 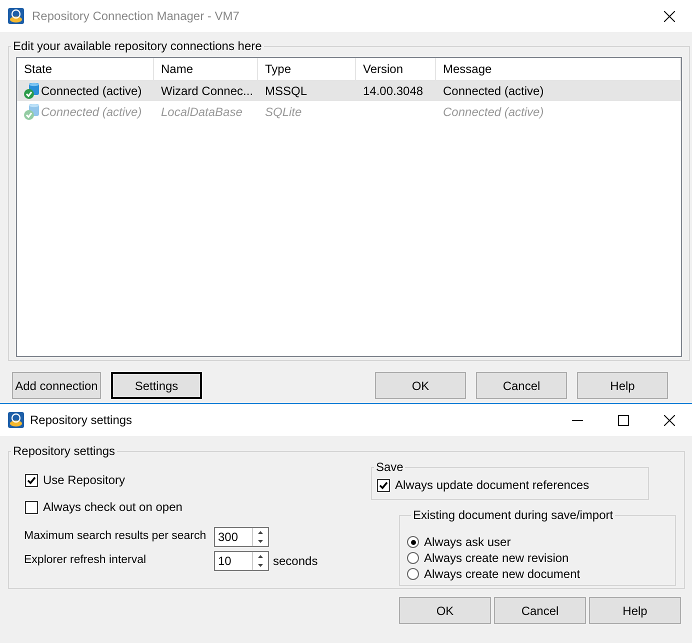 What do you see at coordinates (349, 90) in the screenshot?
I see `table-row: Connected (active) Wizard Connec... MSSQL 14.00.3048 Connected (active)` at bounding box center [349, 90].